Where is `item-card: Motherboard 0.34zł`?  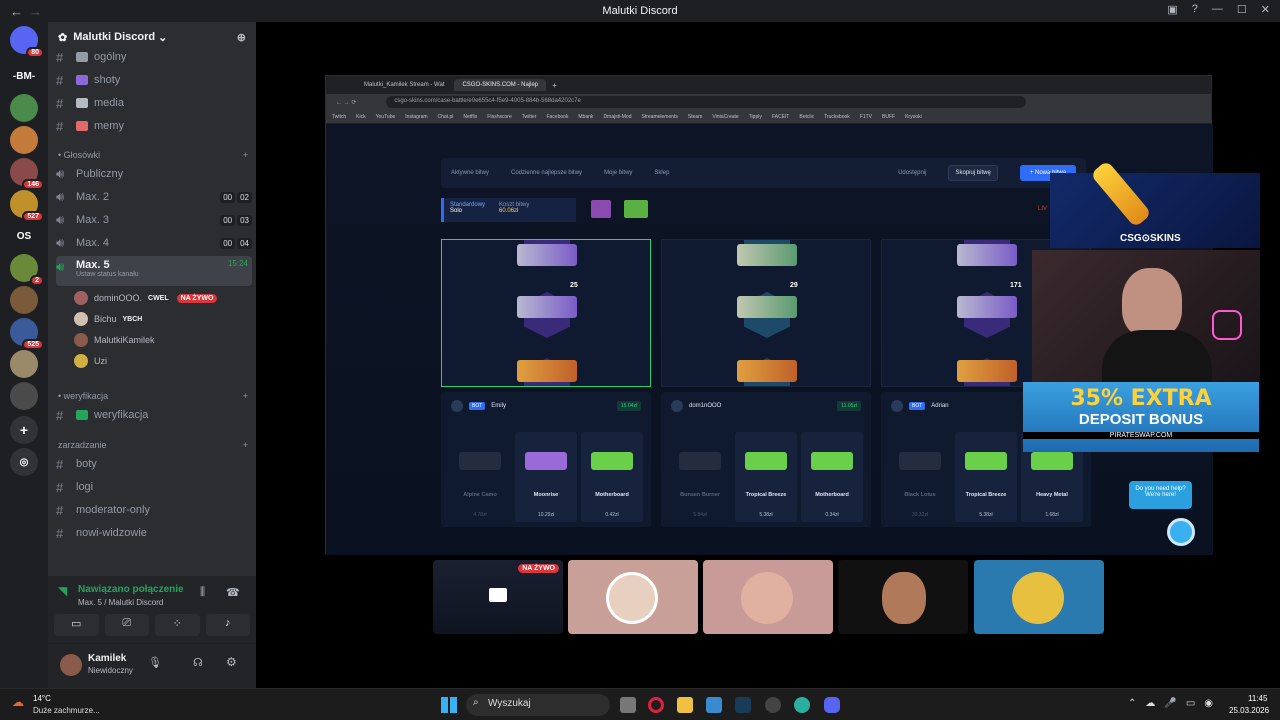
item-card: Motherboard 0.34zł is located at coordinates (832, 477).